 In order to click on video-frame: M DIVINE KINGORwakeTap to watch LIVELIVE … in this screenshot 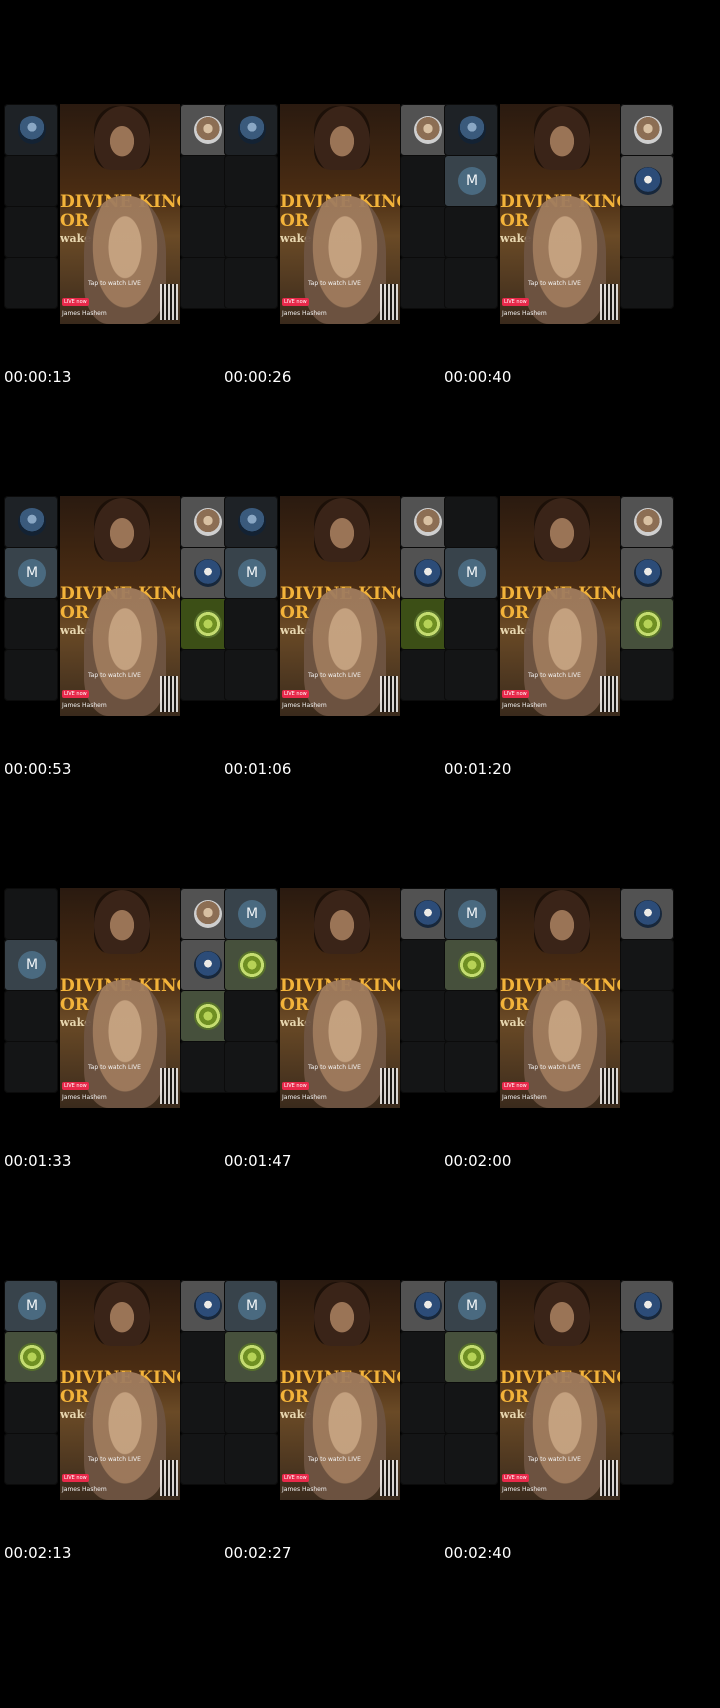, I will do `click(340, 1389)`.